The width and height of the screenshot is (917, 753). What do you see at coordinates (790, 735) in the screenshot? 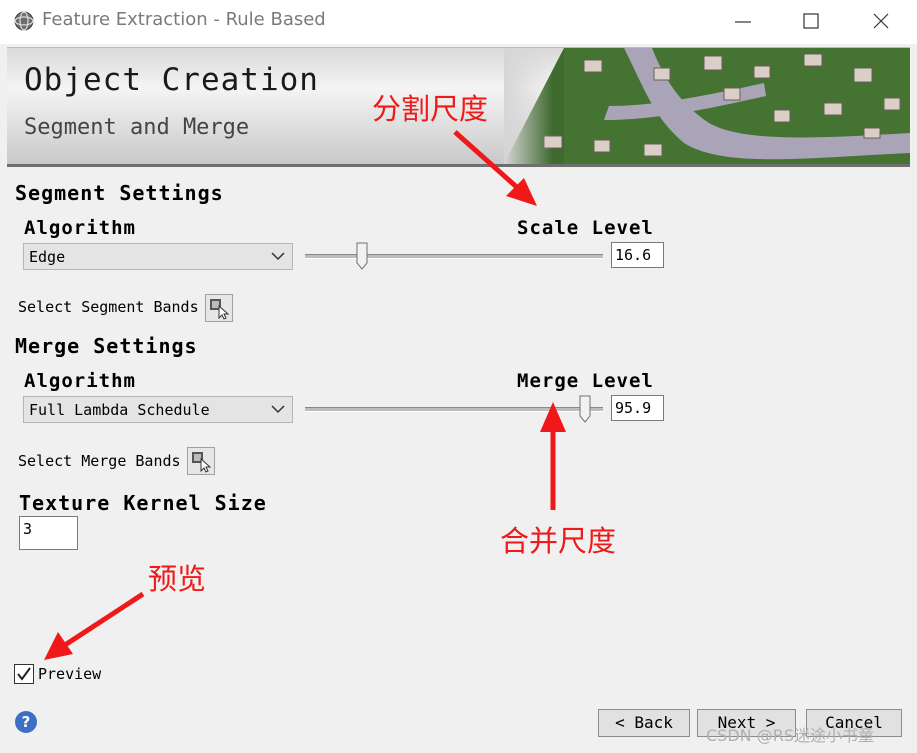
I see `watermark: CSDN @RS迷途小书童` at bounding box center [790, 735].